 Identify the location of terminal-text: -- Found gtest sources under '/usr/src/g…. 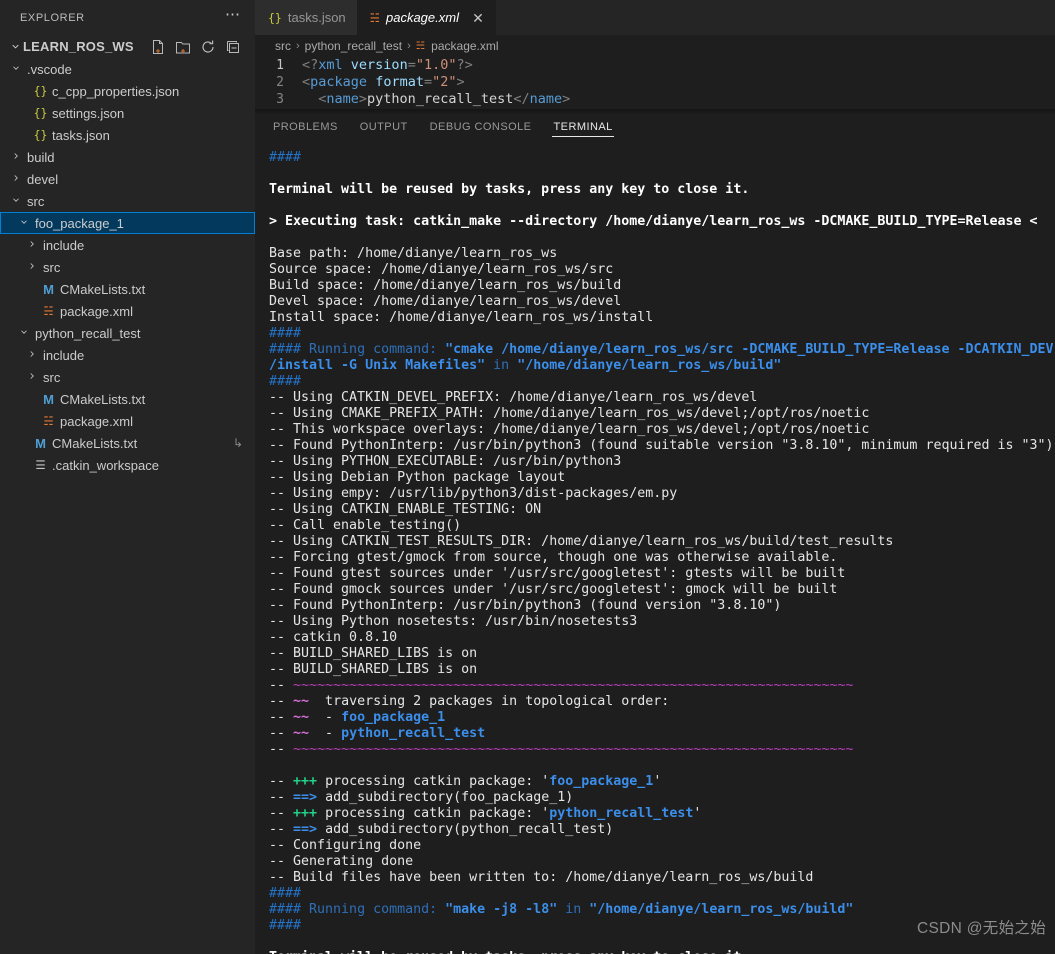
(557, 573).